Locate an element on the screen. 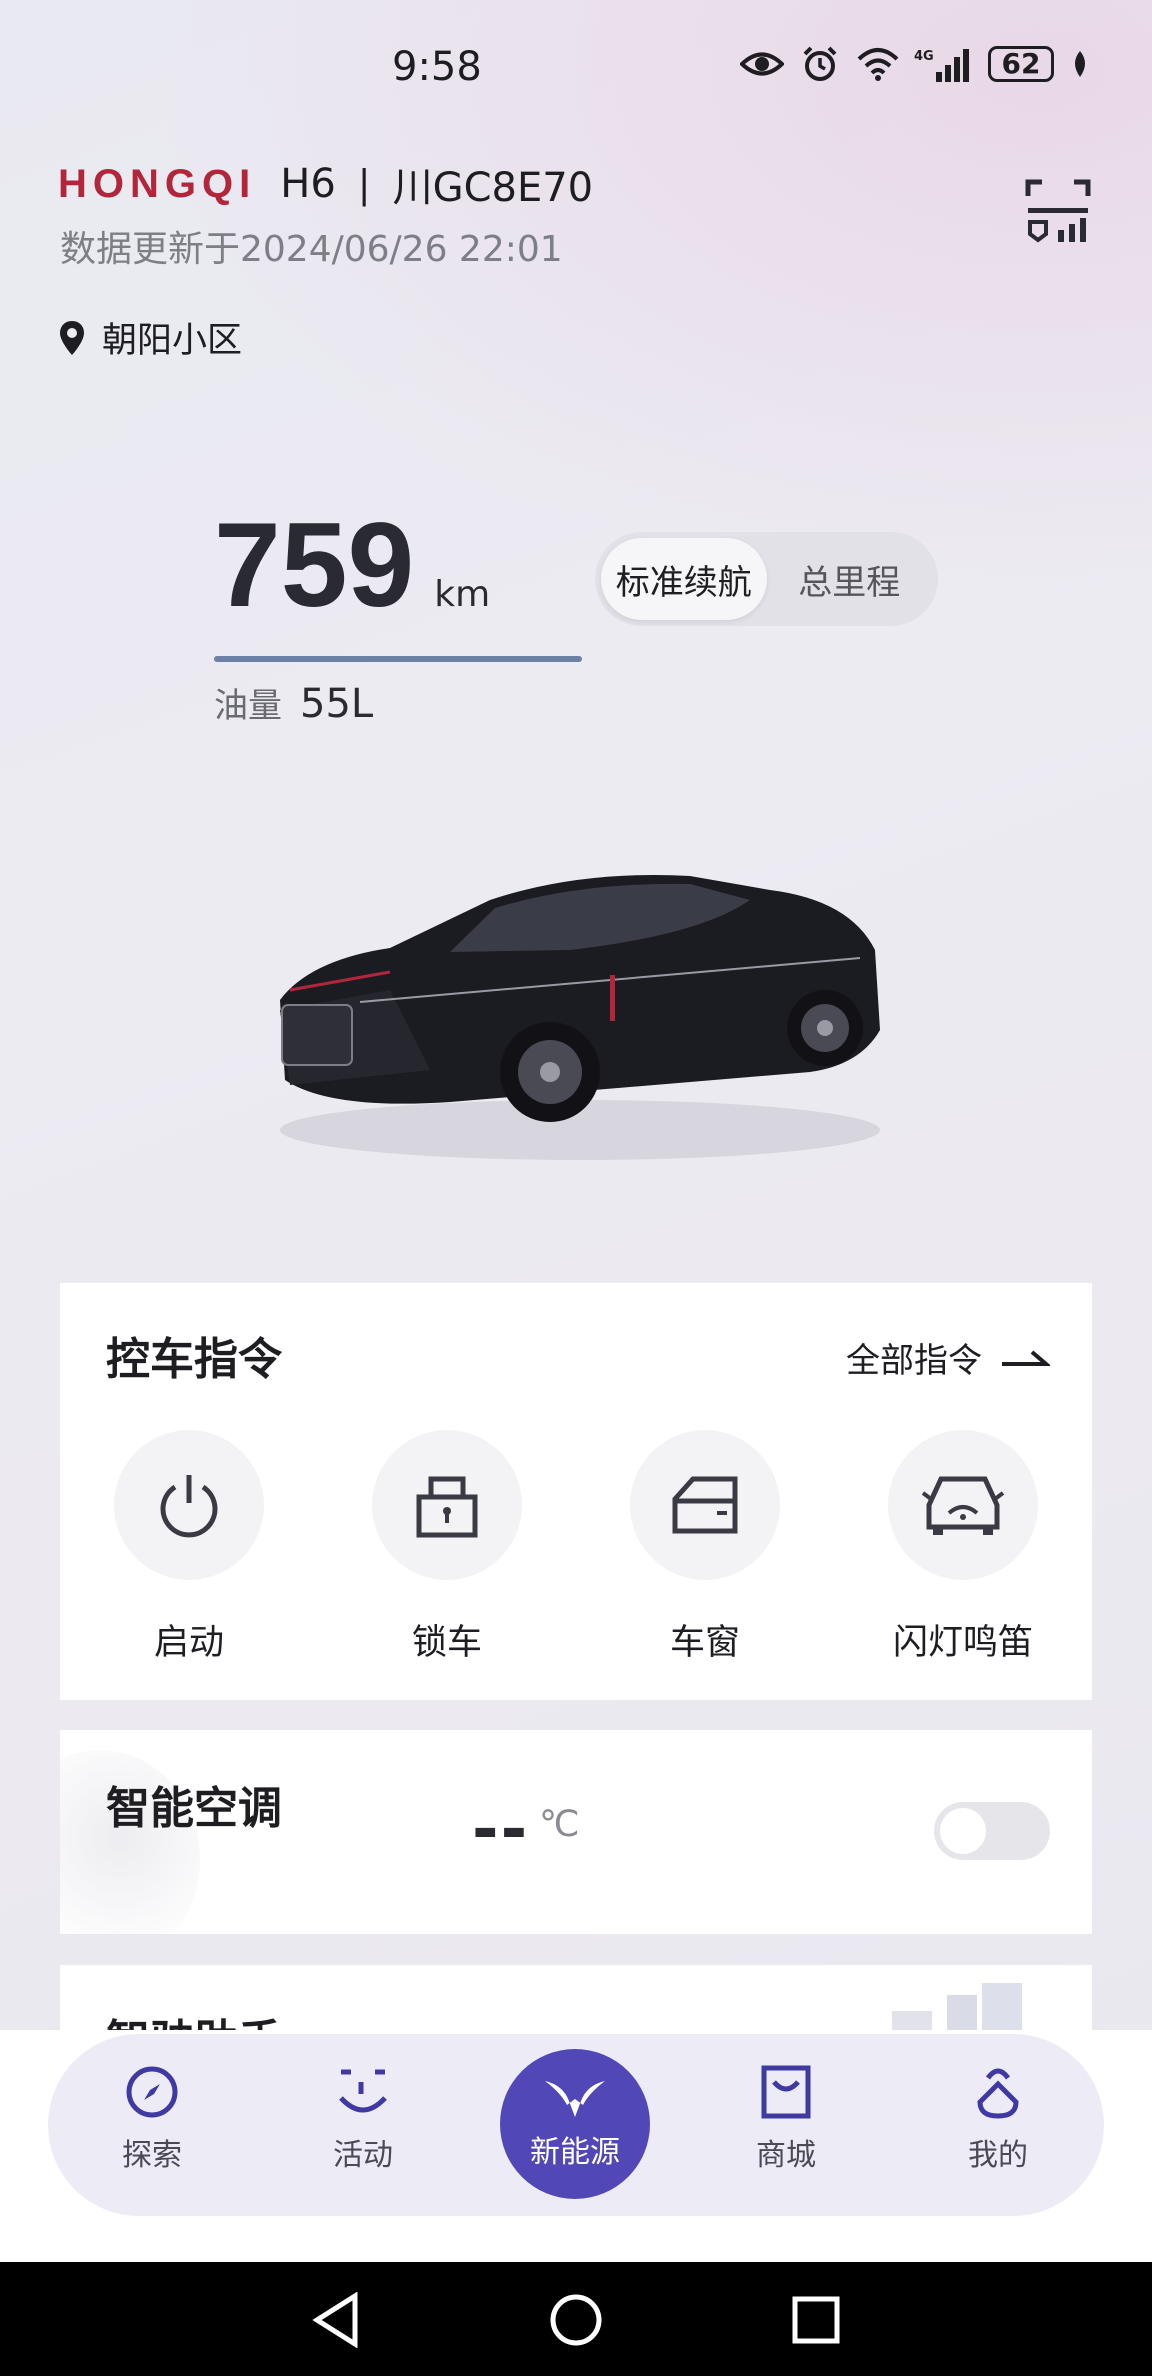 The width and height of the screenshot is (1152, 2376). profile-icon is located at coordinates (998, 2093).